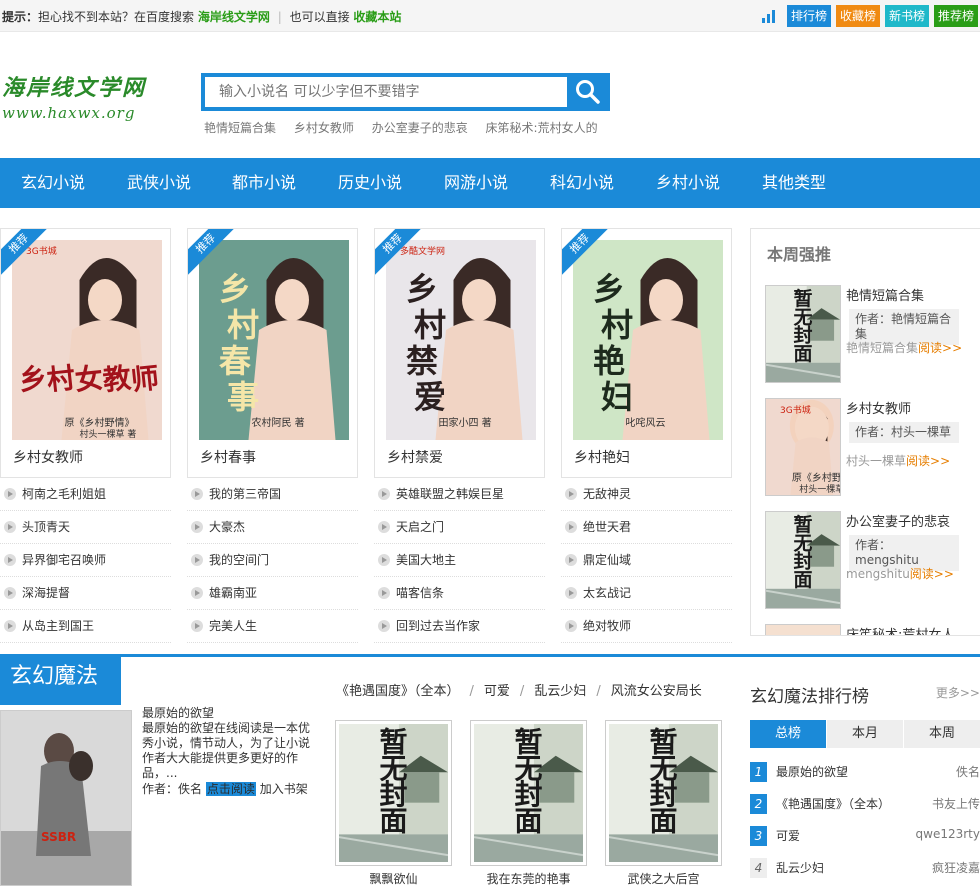 The image size is (980, 891). What do you see at coordinates (85, 593) in the screenshot?
I see `list-item: 深海提督` at bounding box center [85, 593].